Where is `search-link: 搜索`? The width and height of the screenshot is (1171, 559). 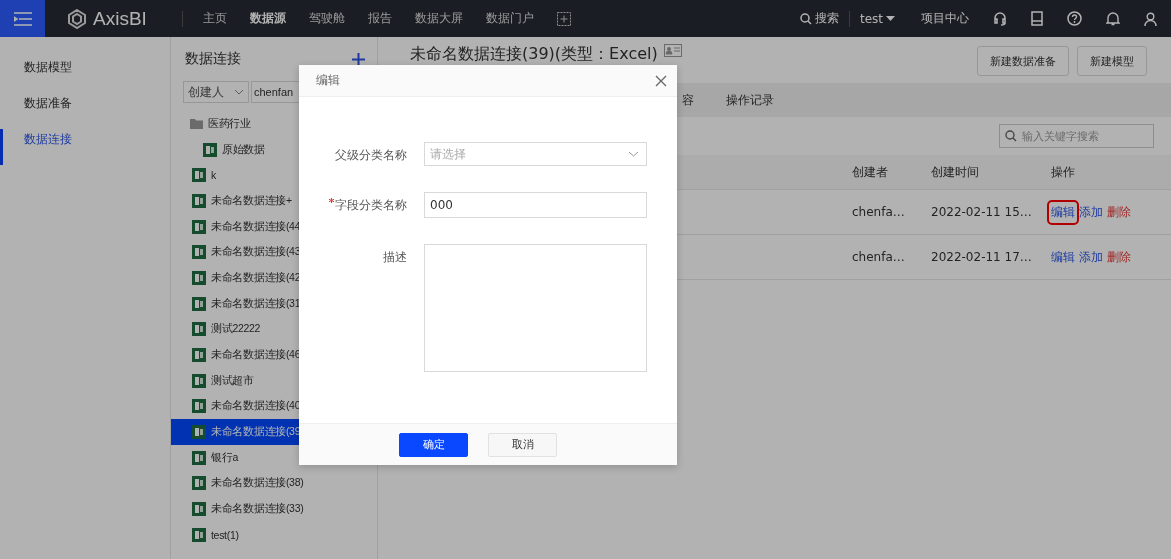
search-link: 搜索 is located at coordinates (819, 18).